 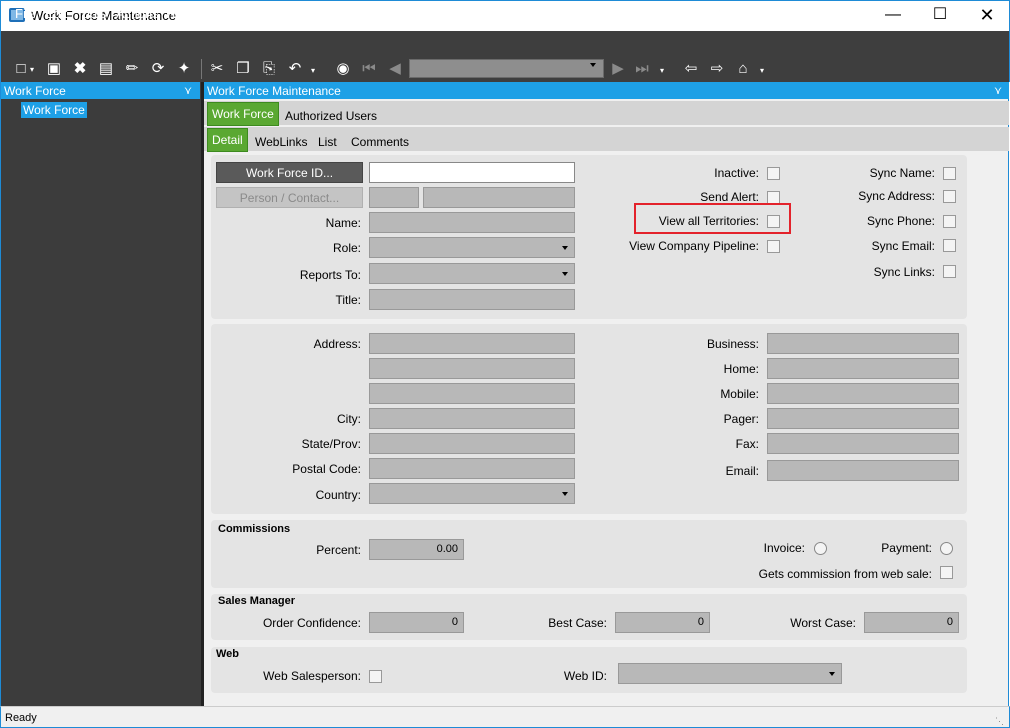 What do you see at coordinates (773, 173) in the screenshot?
I see `inactive-checkbox` at bounding box center [773, 173].